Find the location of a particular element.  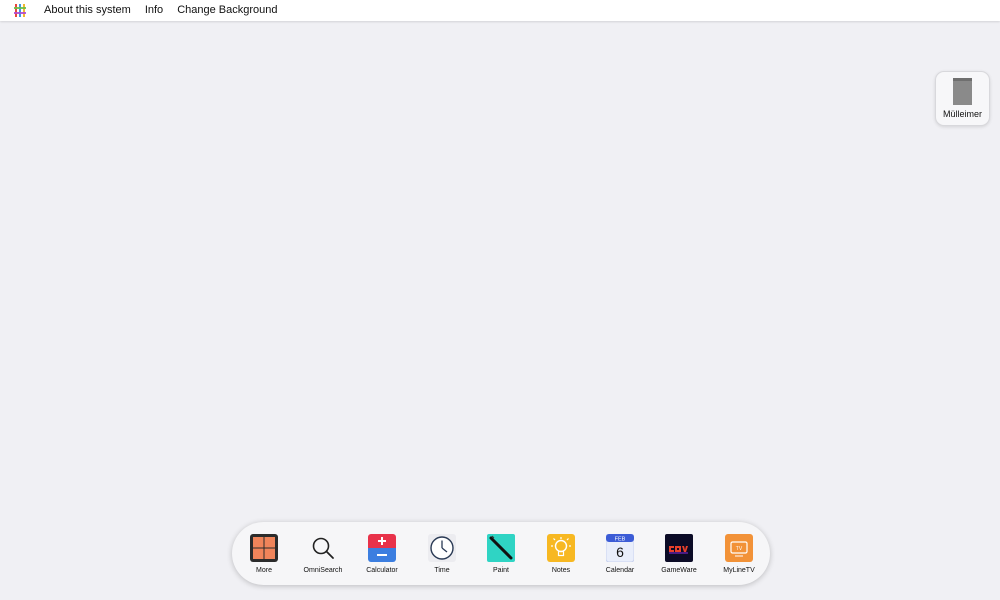

trash-label: Mülleimer is located at coordinates (962, 114).